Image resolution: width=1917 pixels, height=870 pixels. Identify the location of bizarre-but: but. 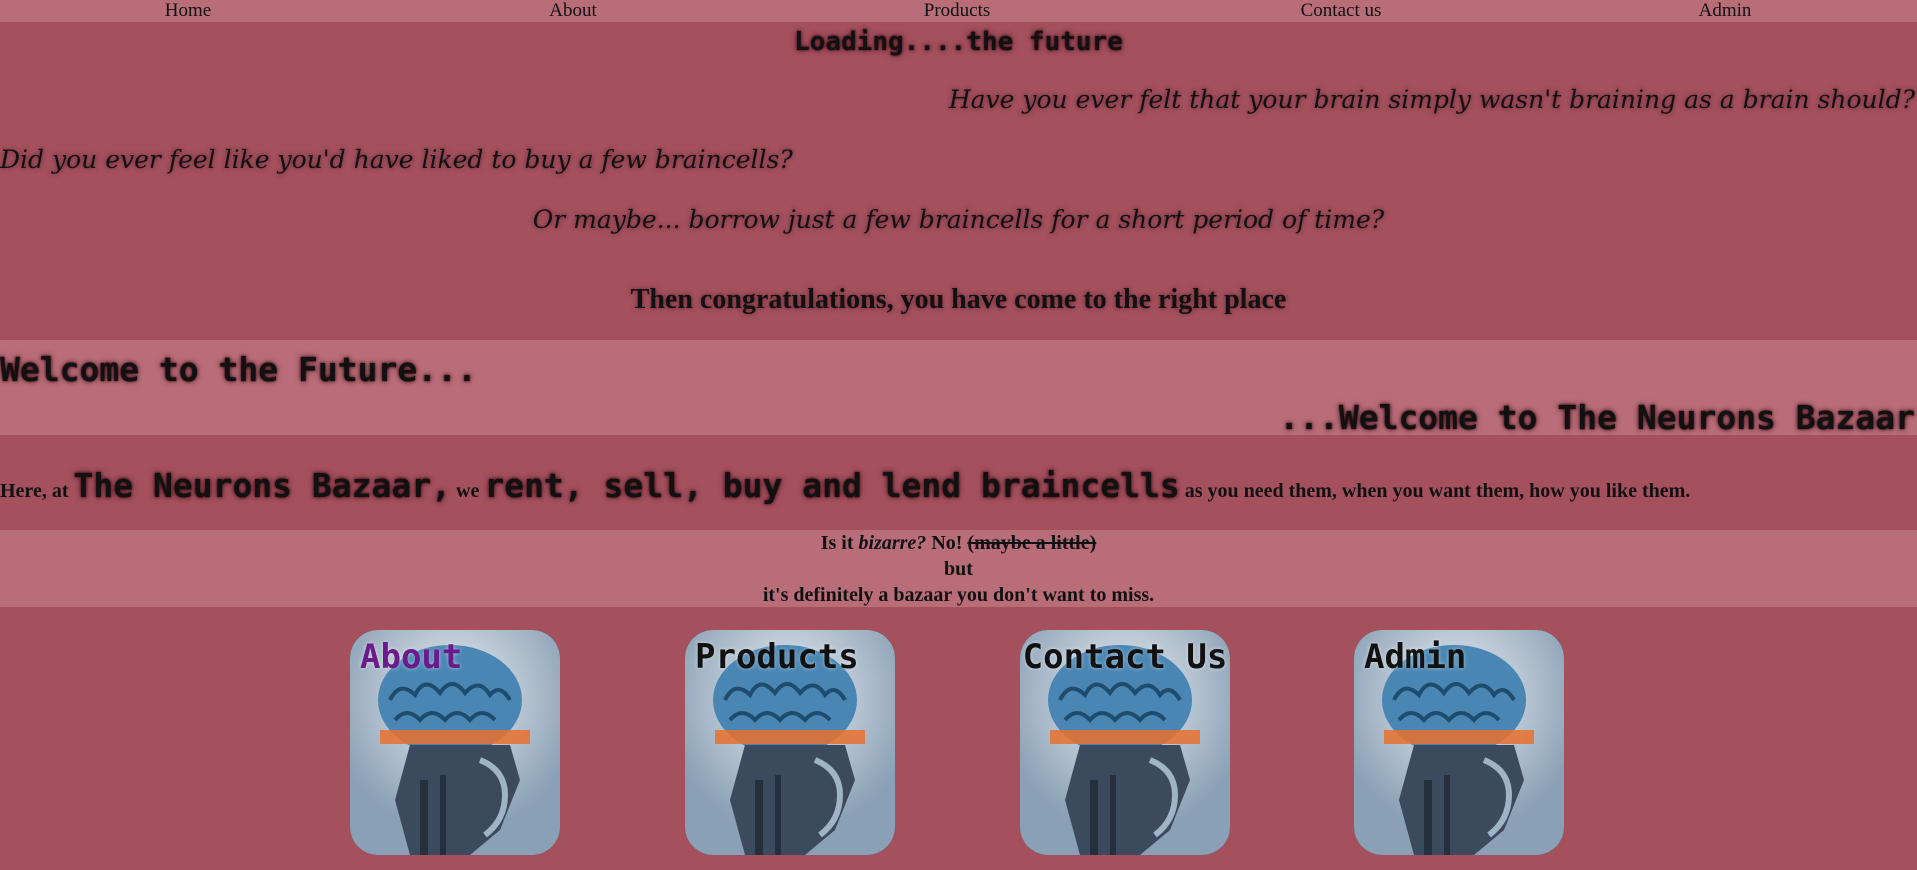
(958, 569).